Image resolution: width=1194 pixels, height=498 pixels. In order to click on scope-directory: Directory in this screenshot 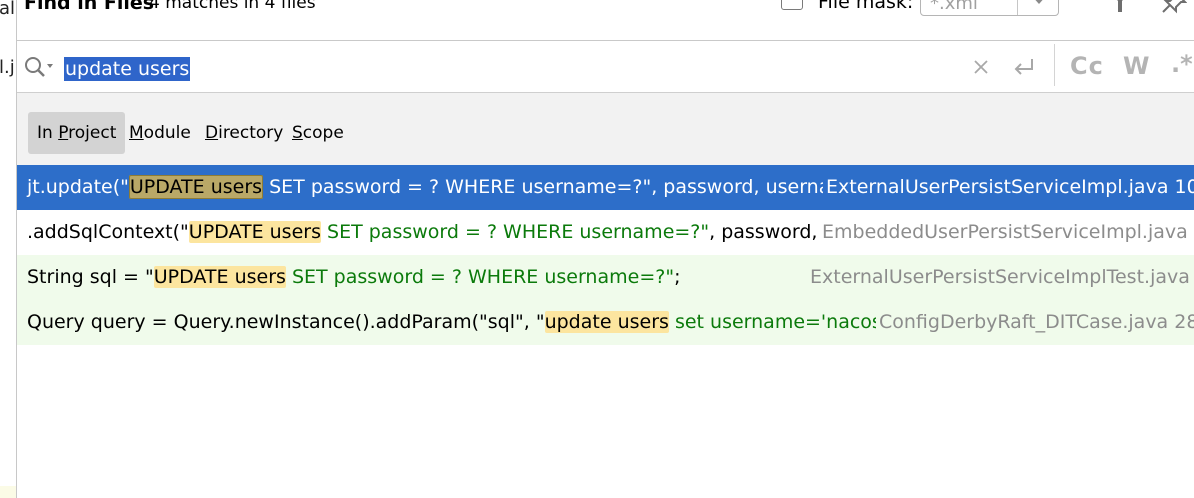, I will do `click(244, 133)`.